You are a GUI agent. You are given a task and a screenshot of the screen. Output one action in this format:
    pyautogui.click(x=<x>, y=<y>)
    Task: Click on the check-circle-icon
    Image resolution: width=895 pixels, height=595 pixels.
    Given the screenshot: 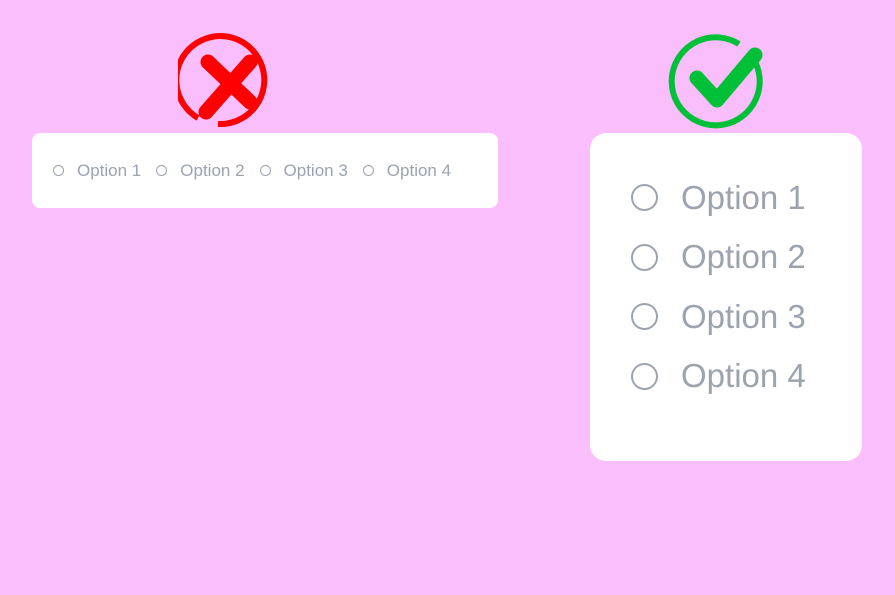 What is the action you would take?
    pyautogui.click(x=715, y=81)
    